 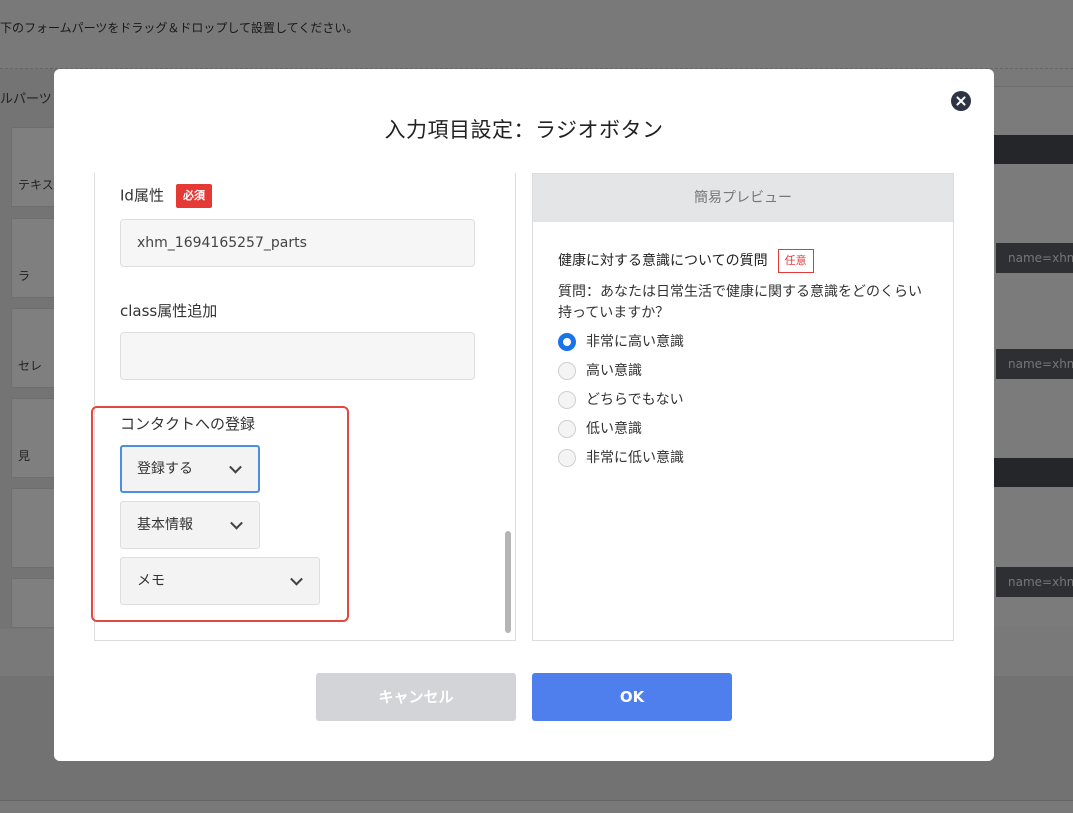 What do you see at coordinates (795, 261) in the screenshot?
I see `optional-badge: 任意` at bounding box center [795, 261].